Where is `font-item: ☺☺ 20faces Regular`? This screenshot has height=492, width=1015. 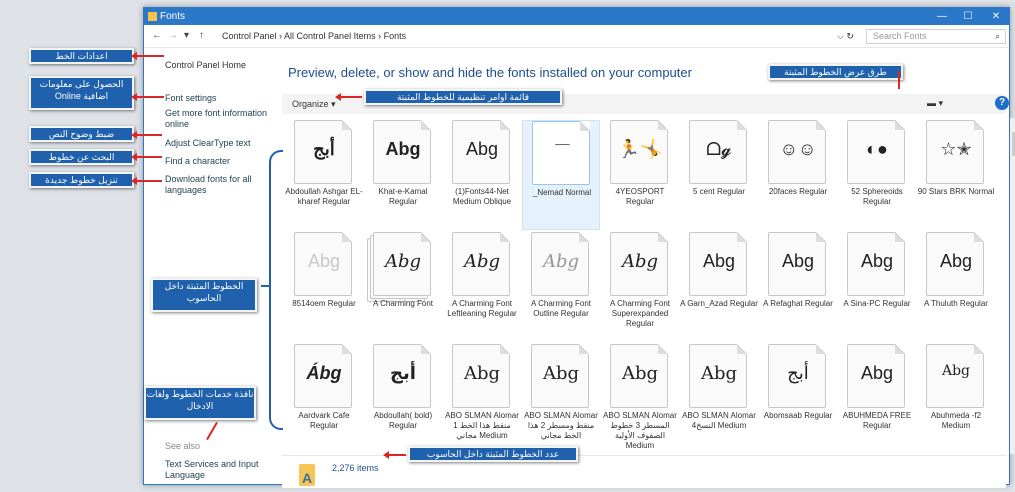 font-item: ☺☺ 20faces Regular is located at coordinates (798, 175).